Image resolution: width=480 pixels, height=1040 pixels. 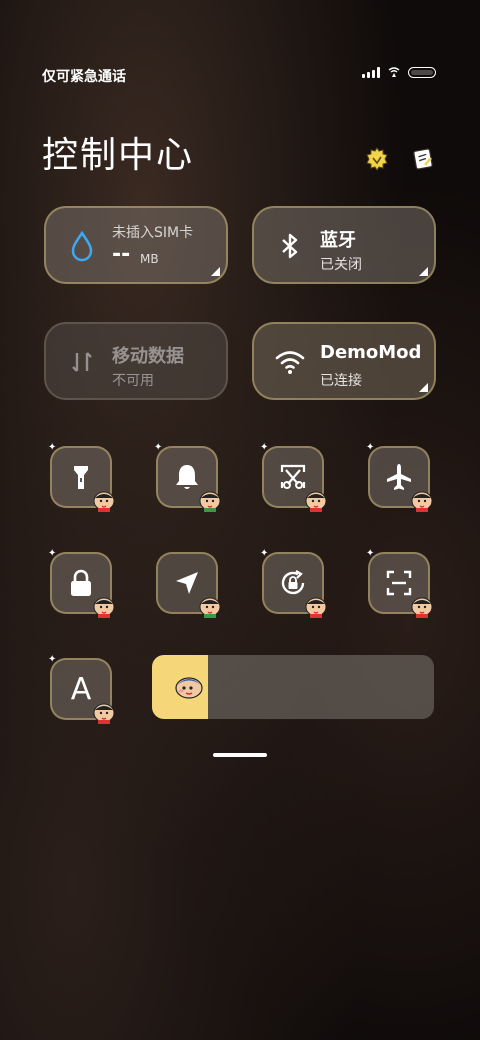 I want to click on brightness-slider, so click(x=293, y=687).